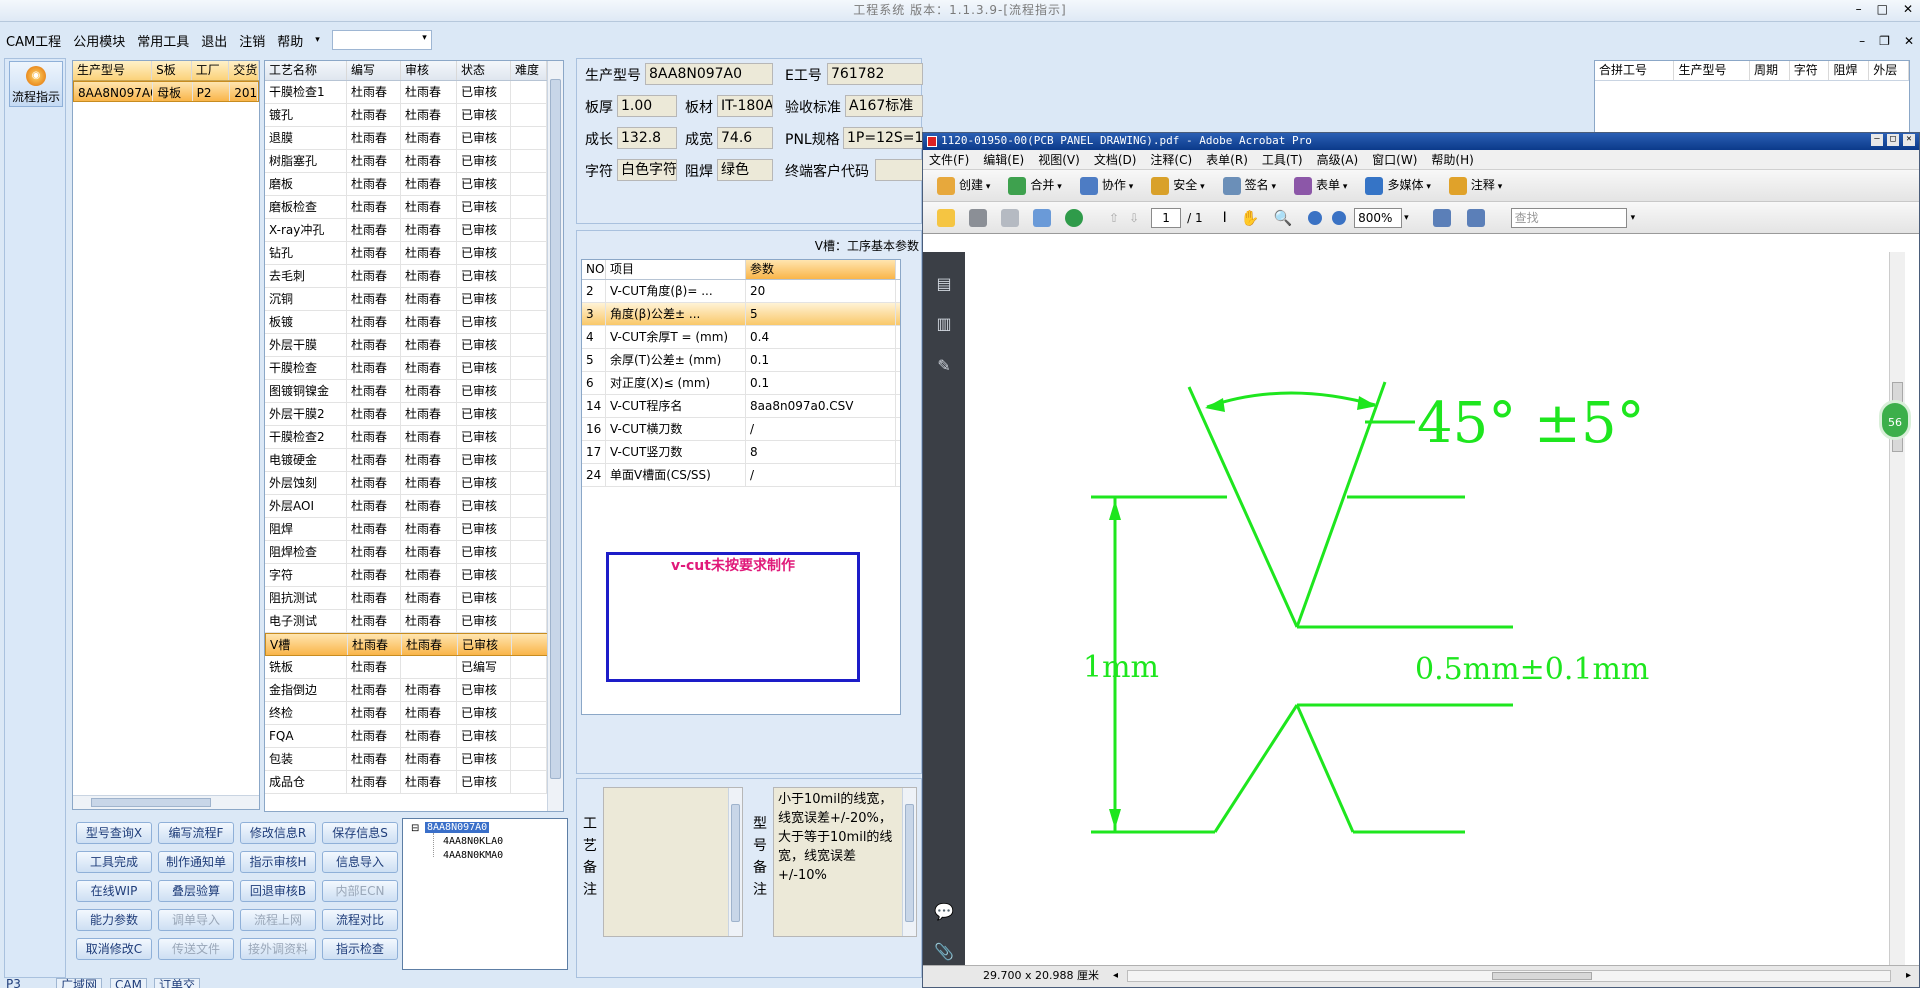 The image size is (1920, 988). I want to click on acrobat-tool-button: 注释 ▾, so click(1475, 185).